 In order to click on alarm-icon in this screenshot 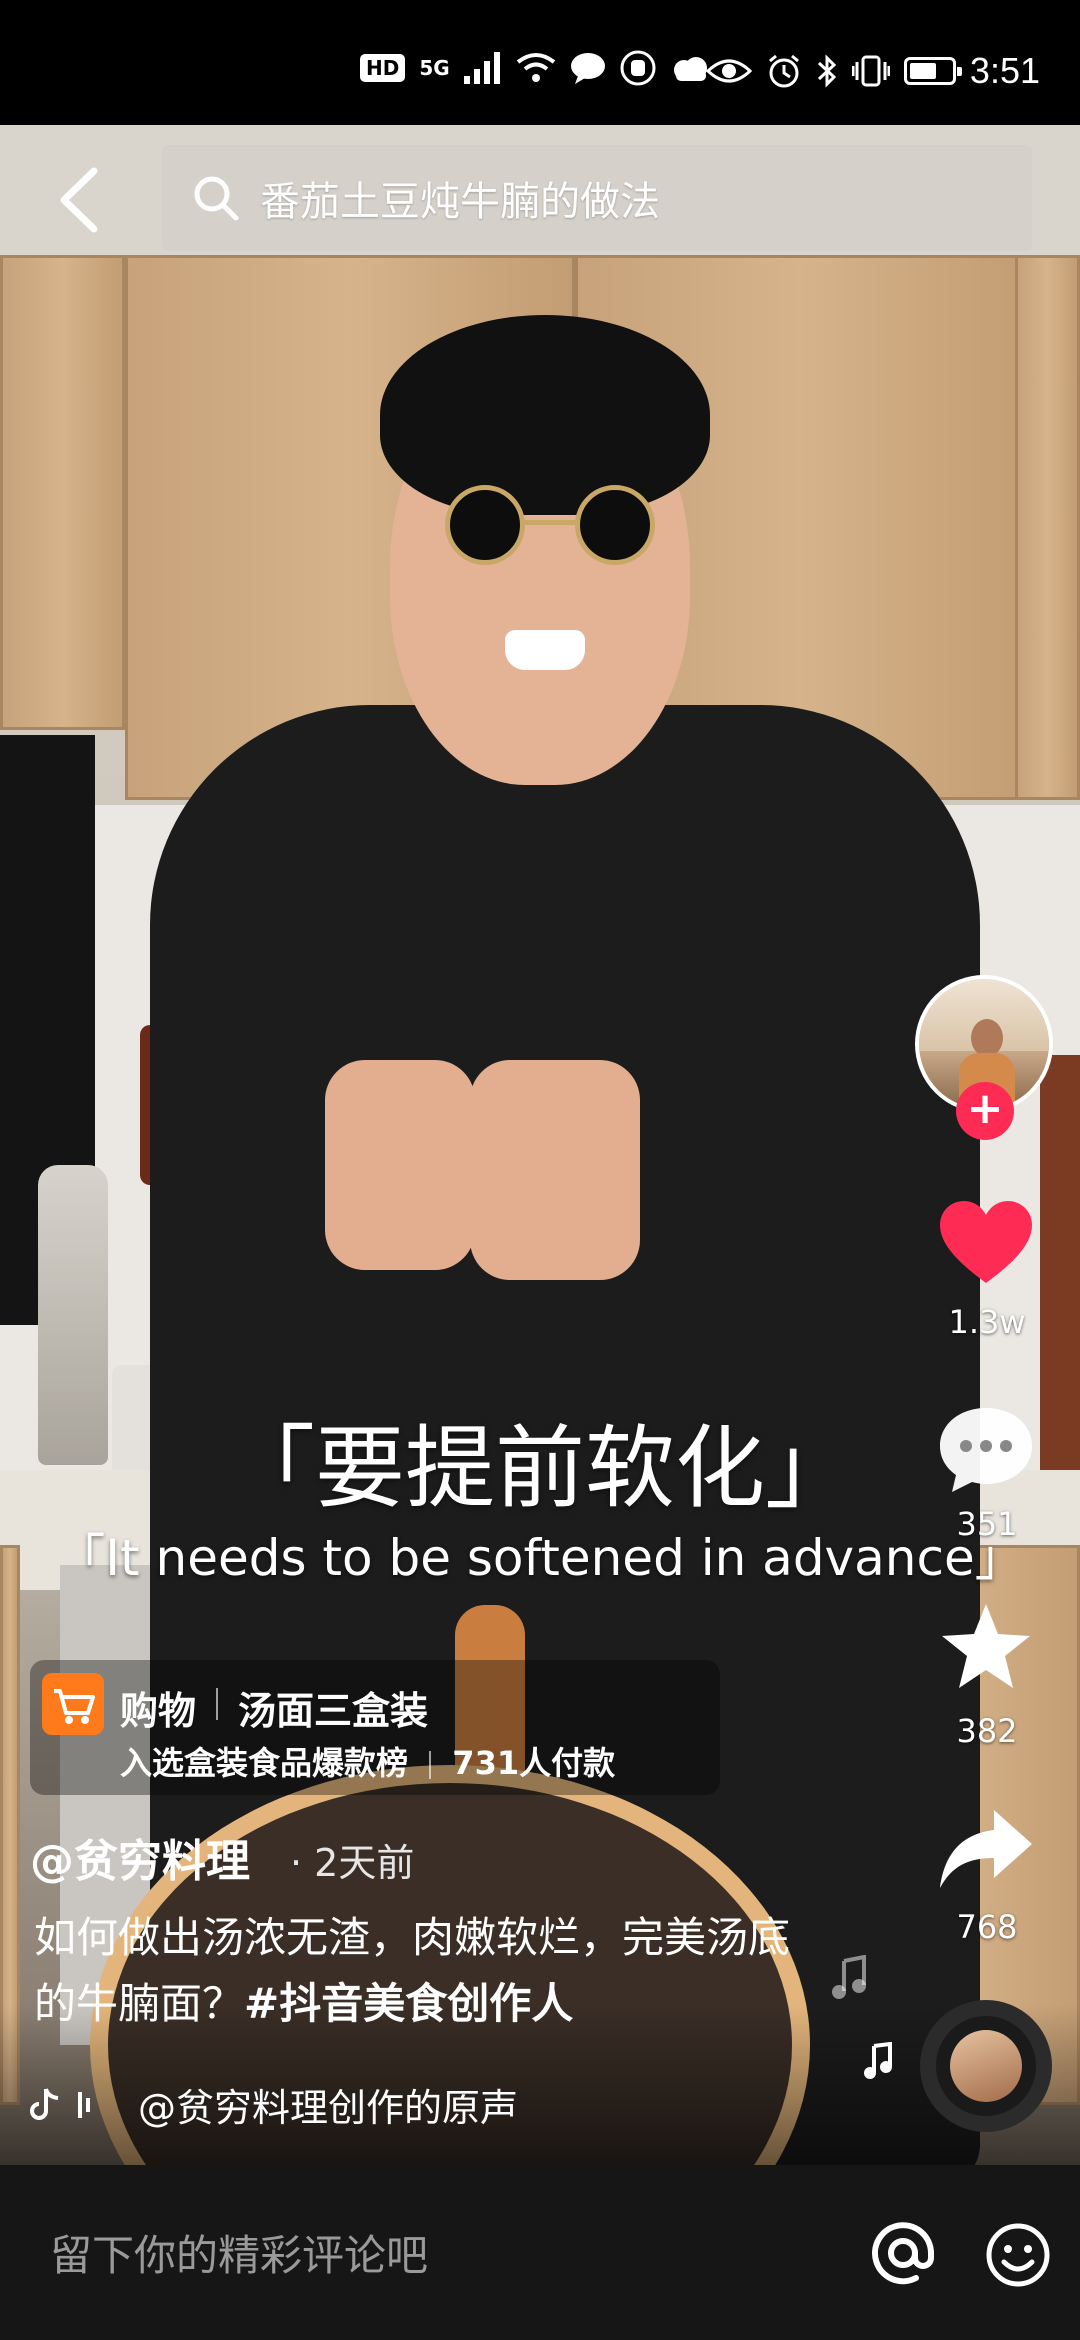, I will do `click(783, 71)`.